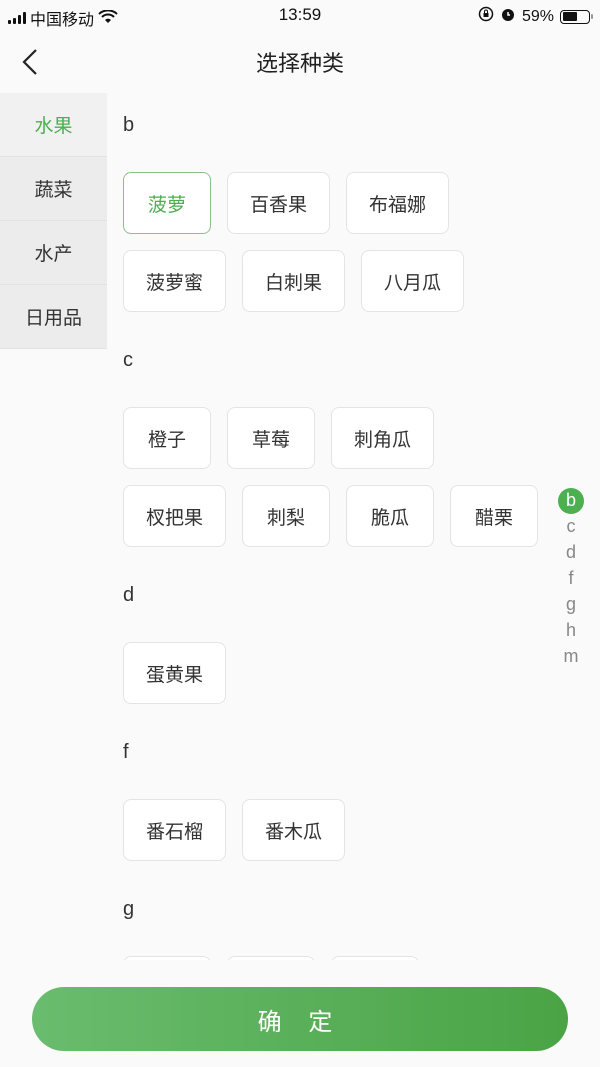 This screenshot has height=1067, width=600. Describe the element at coordinates (383, 438) in the screenshot. I see `category-chip: 刺角瓜` at that location.